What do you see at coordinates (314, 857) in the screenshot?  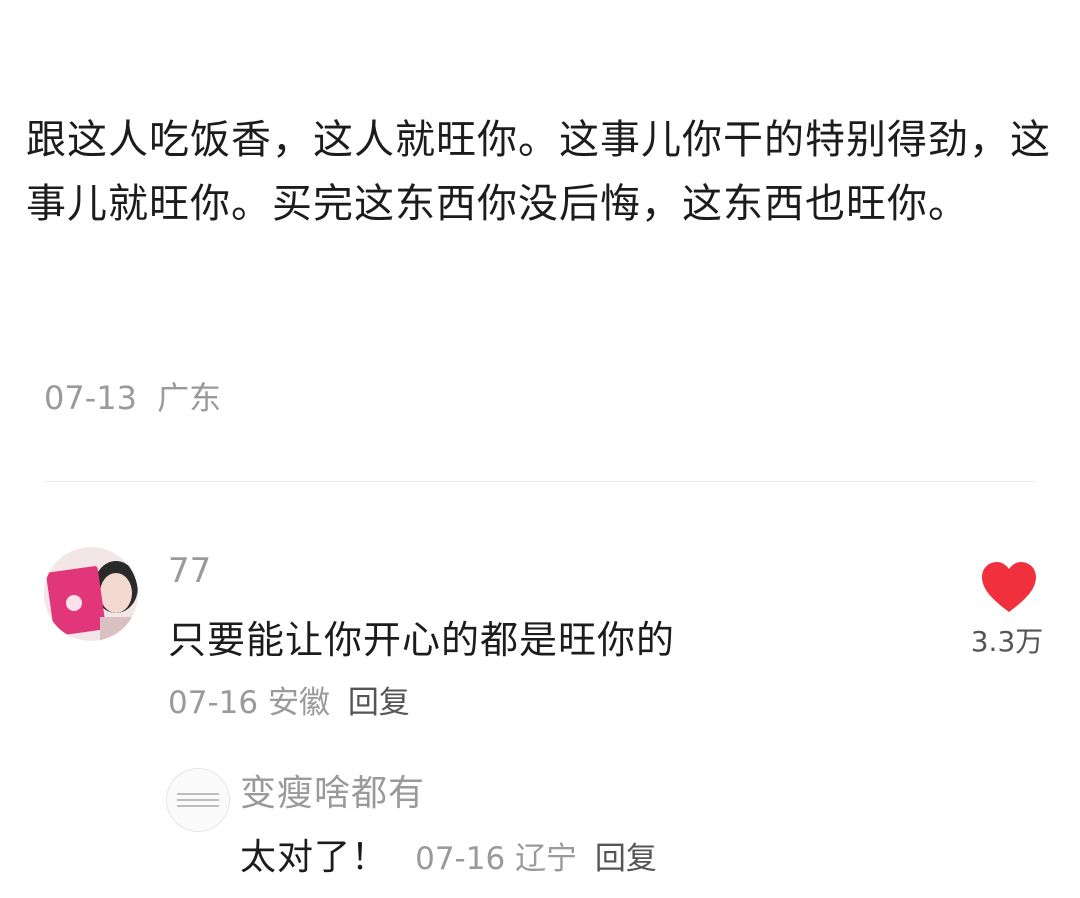 I see `reply-text: 太对了！` at bounding box center [314, 857].